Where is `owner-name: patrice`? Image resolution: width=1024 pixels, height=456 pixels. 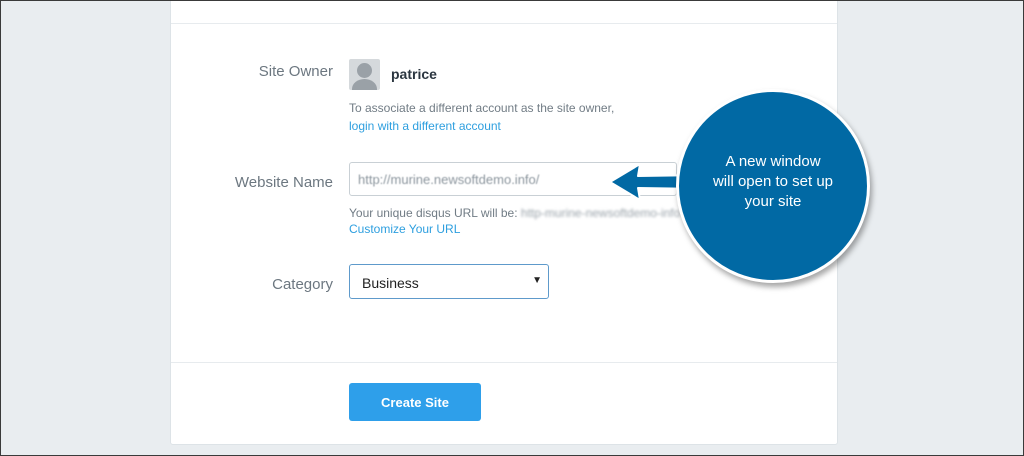 owner-name: patrice is located at coordinates (414, 74).